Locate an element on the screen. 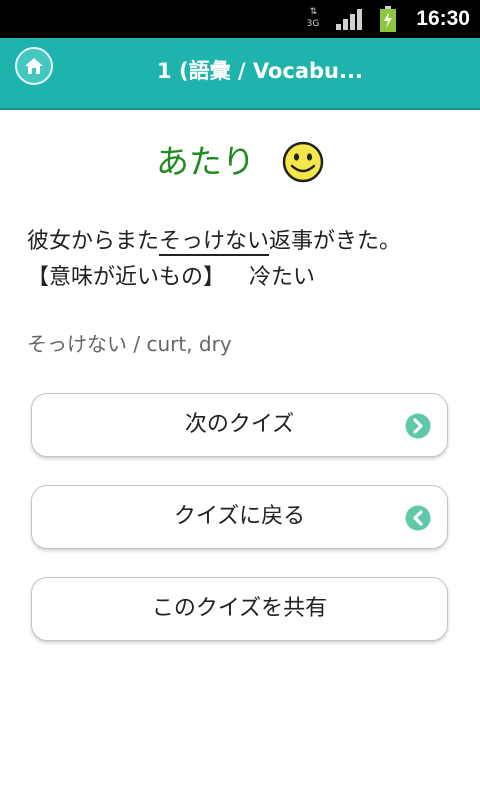 The width and height of the screenshot is (480, 800). question-before: 彼女からまた is located at coordinates (93, 241).